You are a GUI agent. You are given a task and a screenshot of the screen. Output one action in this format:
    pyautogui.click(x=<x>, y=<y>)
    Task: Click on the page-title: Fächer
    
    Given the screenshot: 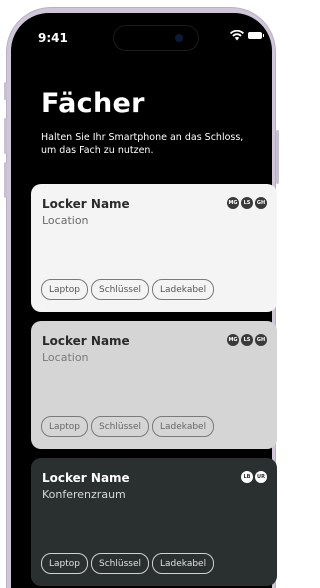 What is the action you would take?
    pyautogui.click(x=93, y=103)
    